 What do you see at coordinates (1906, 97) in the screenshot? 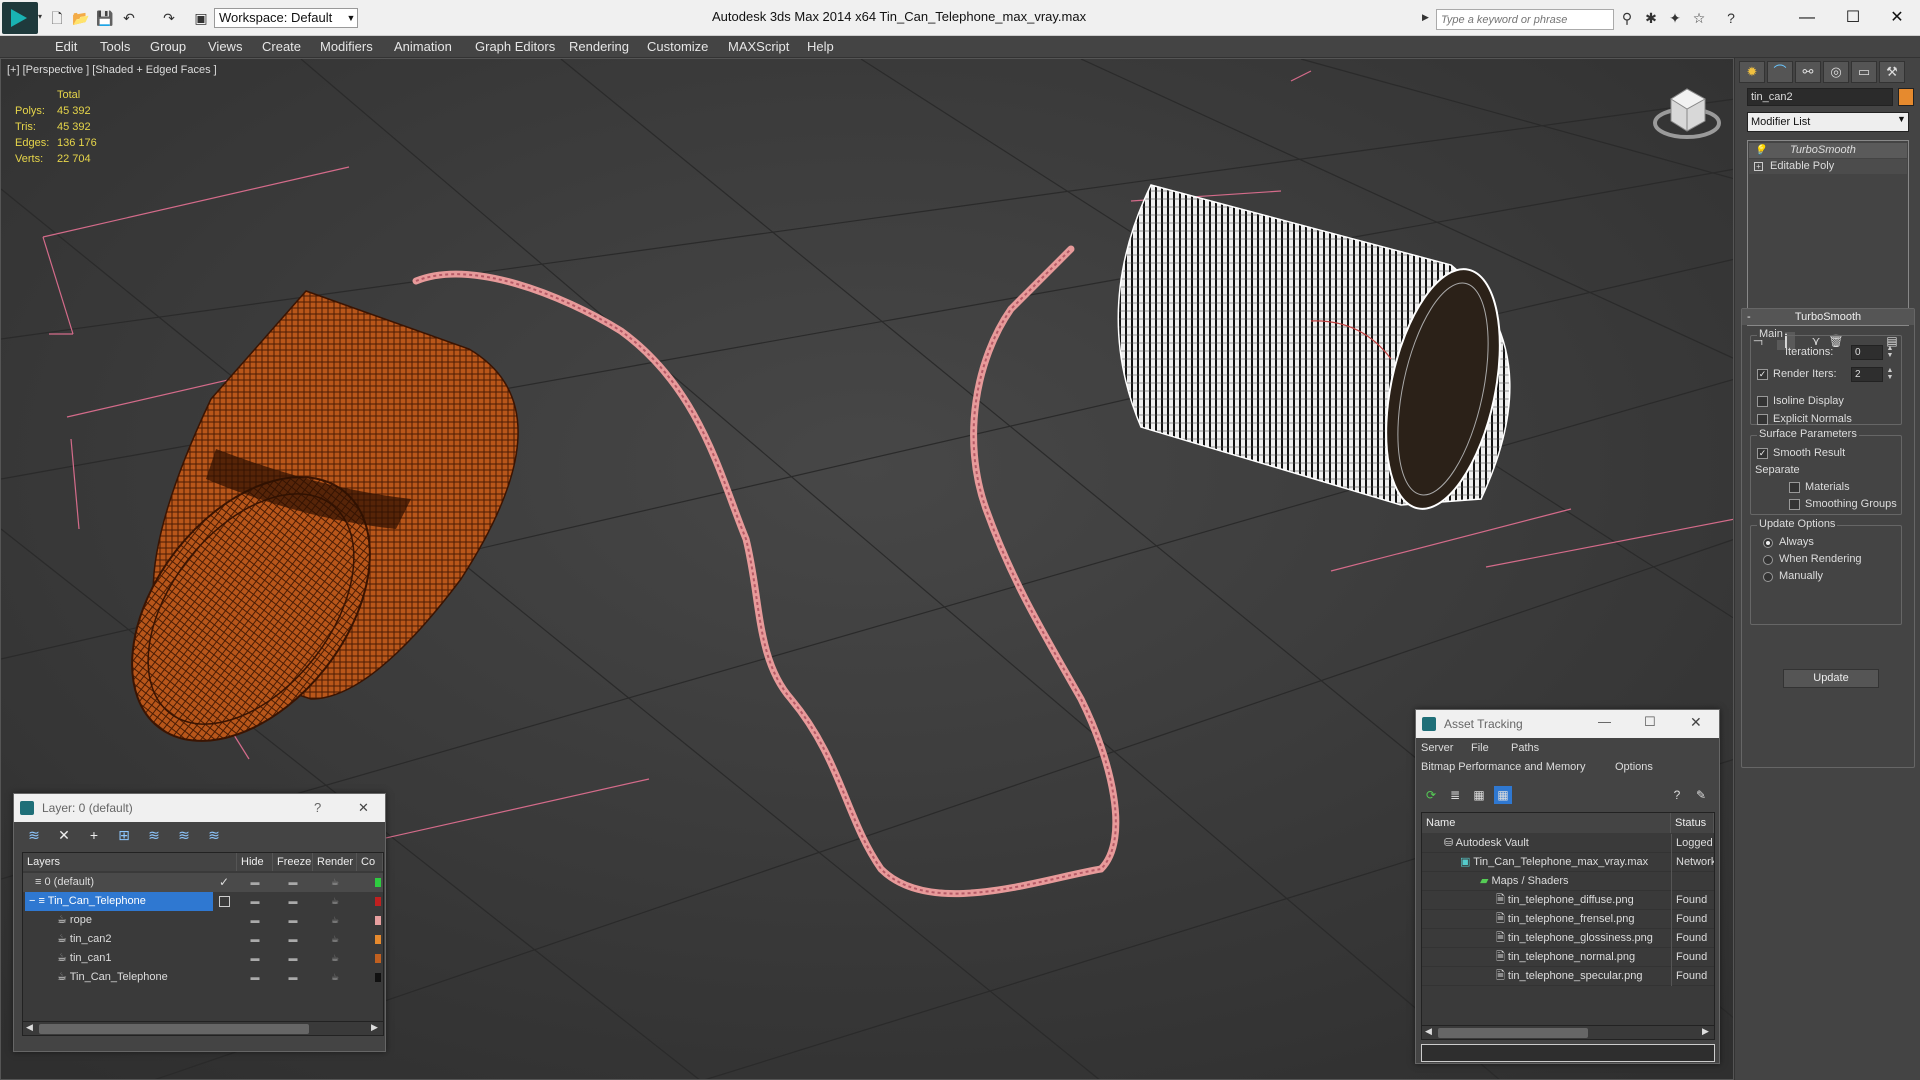
I see `object-color-swatch` at bounding box center [1906, 97].